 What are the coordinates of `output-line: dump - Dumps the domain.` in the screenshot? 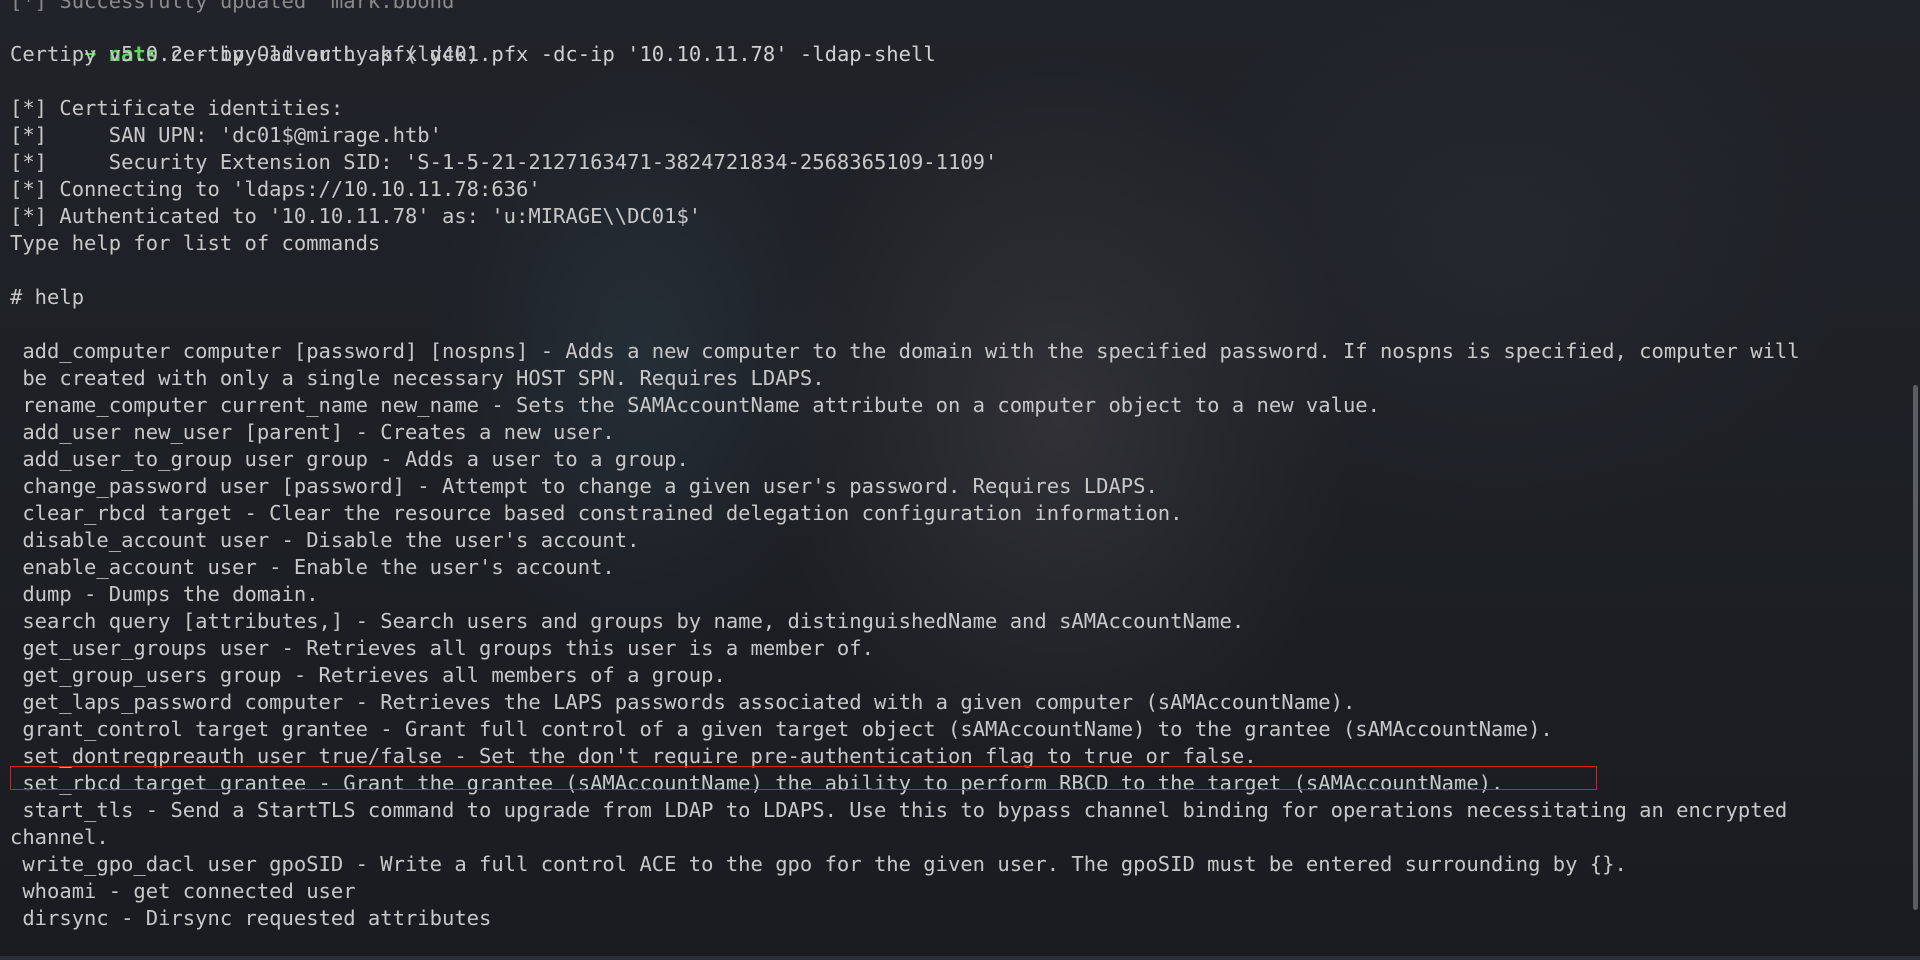 It's located at (164, 594).